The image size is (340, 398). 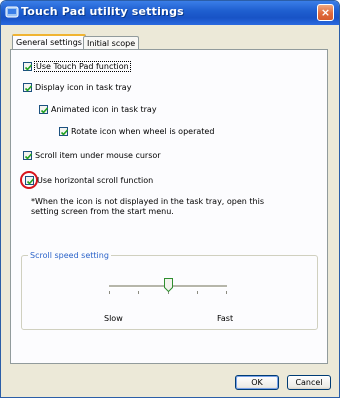 I want to click on rotate-icon-checkbox: Rotate icon when wheel is operated, so click(x=136, y=131).